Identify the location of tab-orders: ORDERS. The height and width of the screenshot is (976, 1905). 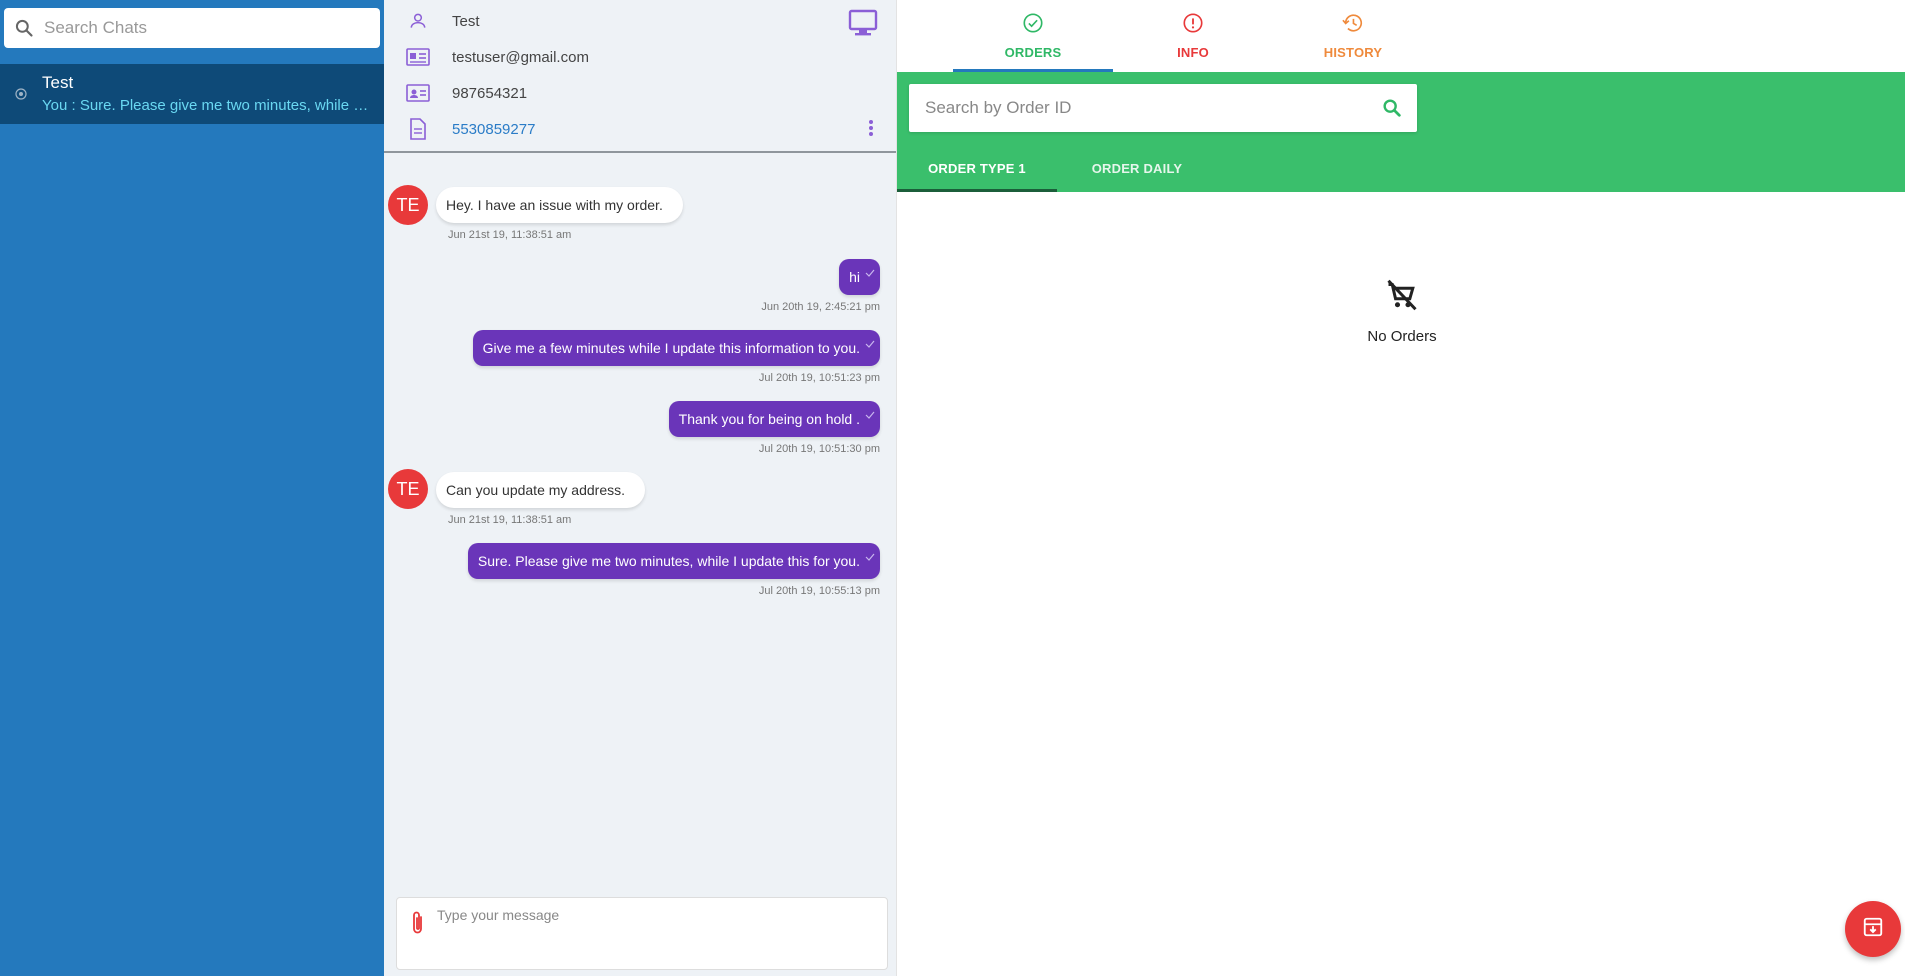
(1033, 36).